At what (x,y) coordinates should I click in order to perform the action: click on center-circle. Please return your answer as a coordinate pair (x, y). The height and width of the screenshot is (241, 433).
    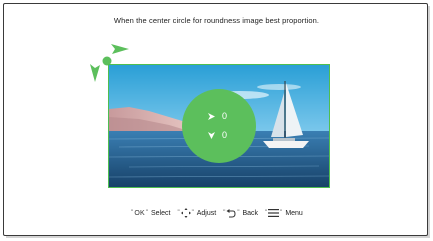
    Looking at the image, I should click on (219, 126).